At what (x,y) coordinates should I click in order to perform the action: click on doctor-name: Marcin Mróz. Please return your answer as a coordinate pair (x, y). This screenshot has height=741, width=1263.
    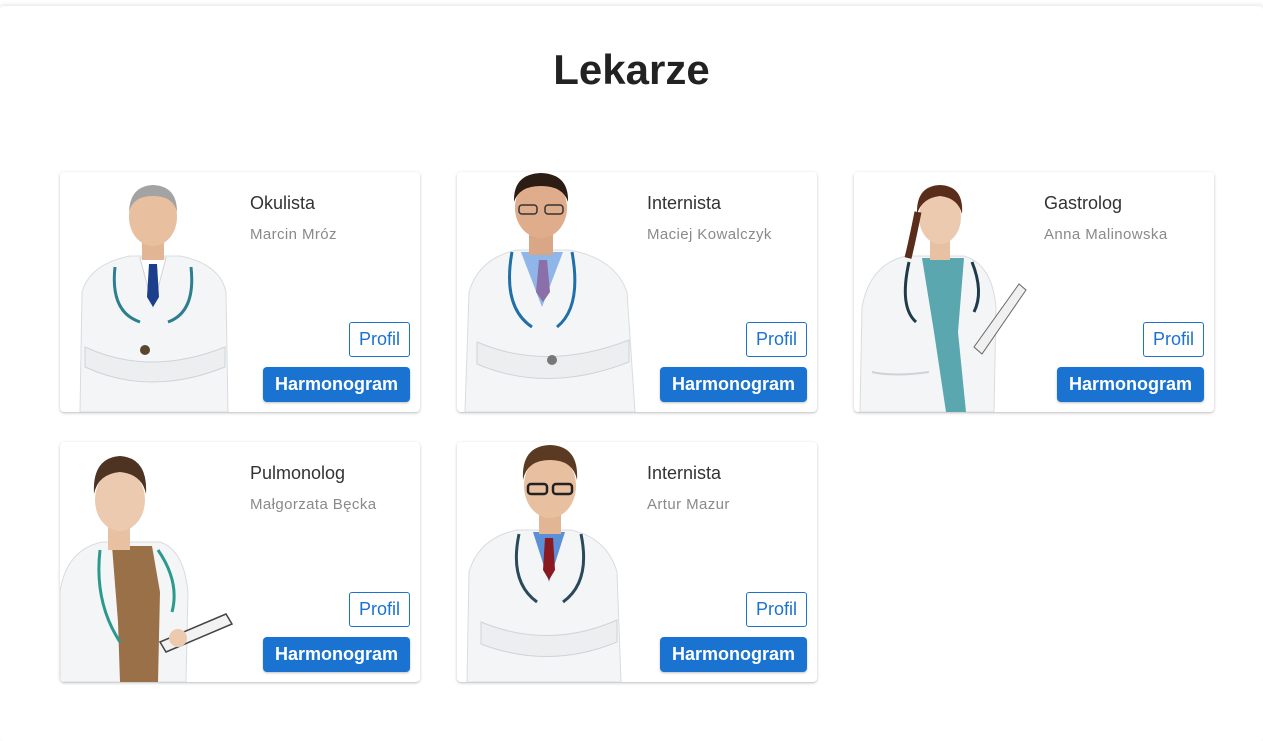
    Looking at the image, I should click on (293, 234).